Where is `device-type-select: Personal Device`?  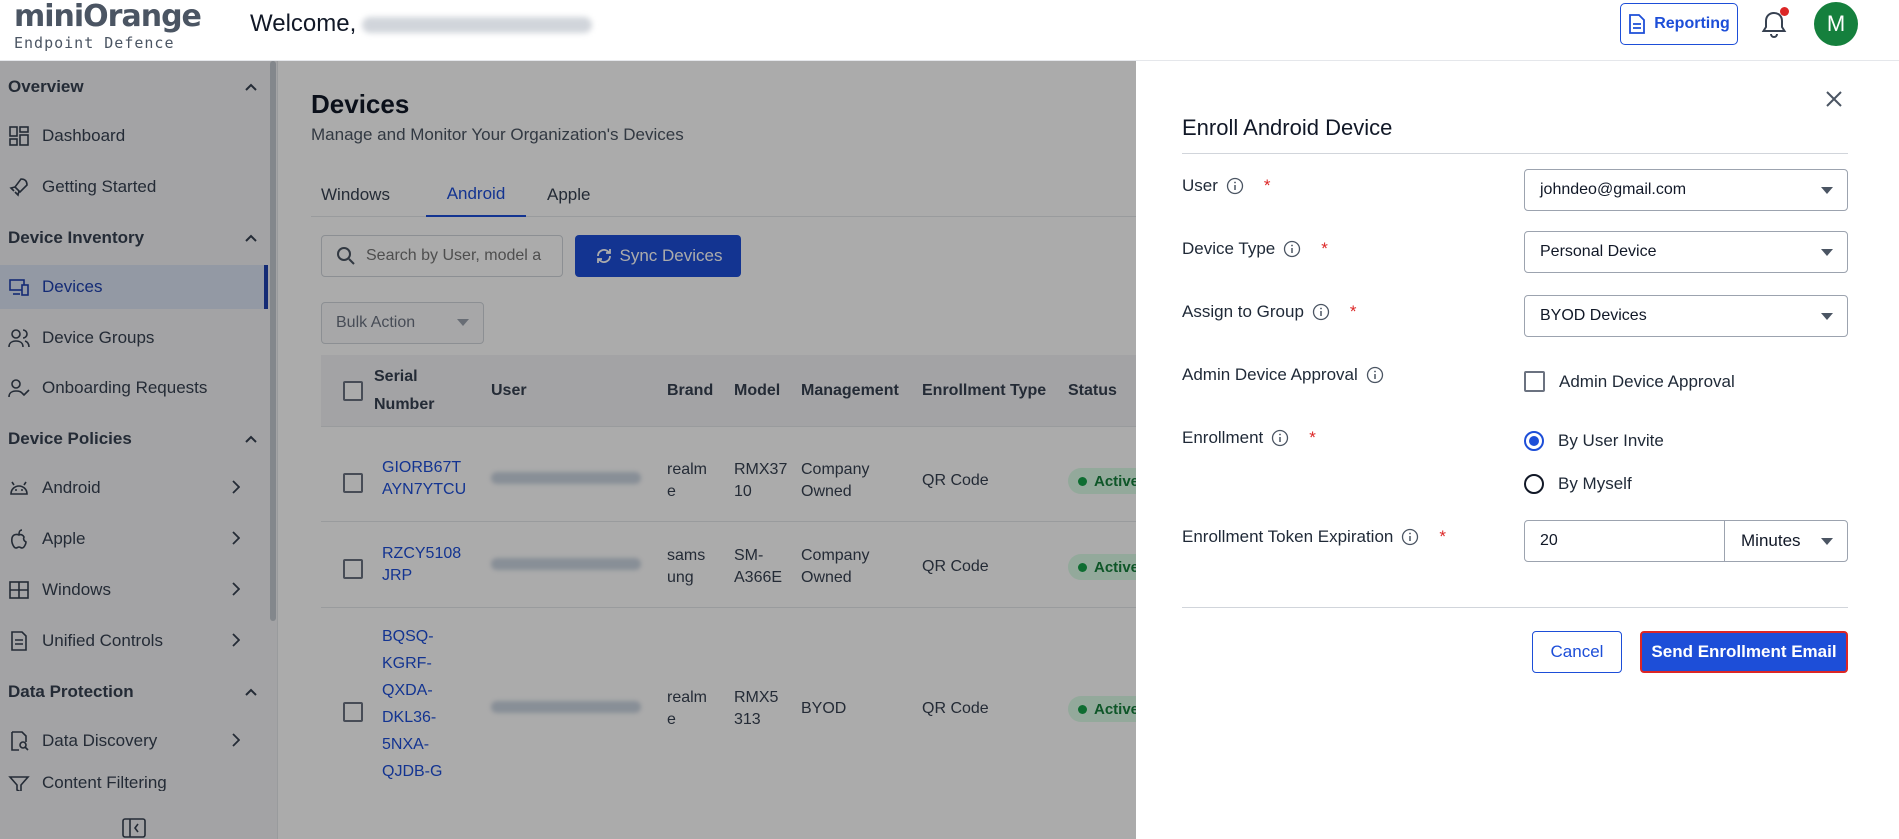 device-type-select: Personal Device is located at coordinates (1686, 252).